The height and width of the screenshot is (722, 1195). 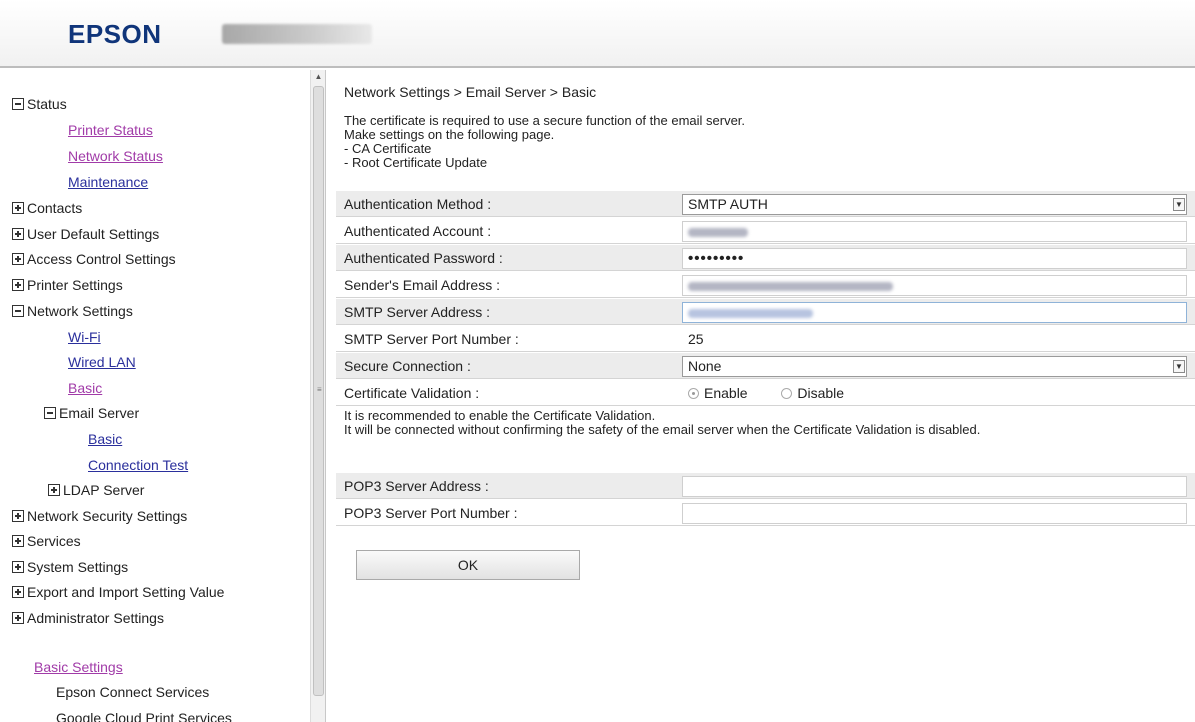 I want to click on row-smtp-address: SMTP Server Address :, so click(x=765, y=312).